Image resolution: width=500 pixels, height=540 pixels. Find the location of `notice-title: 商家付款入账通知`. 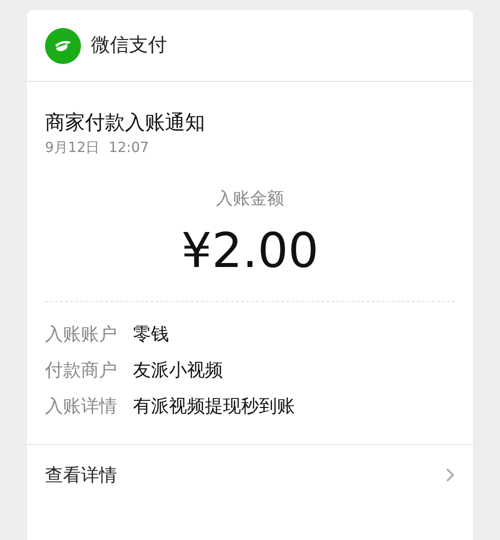

notice-title: 商家付款入账通知 is located at coordinates (125, 122).